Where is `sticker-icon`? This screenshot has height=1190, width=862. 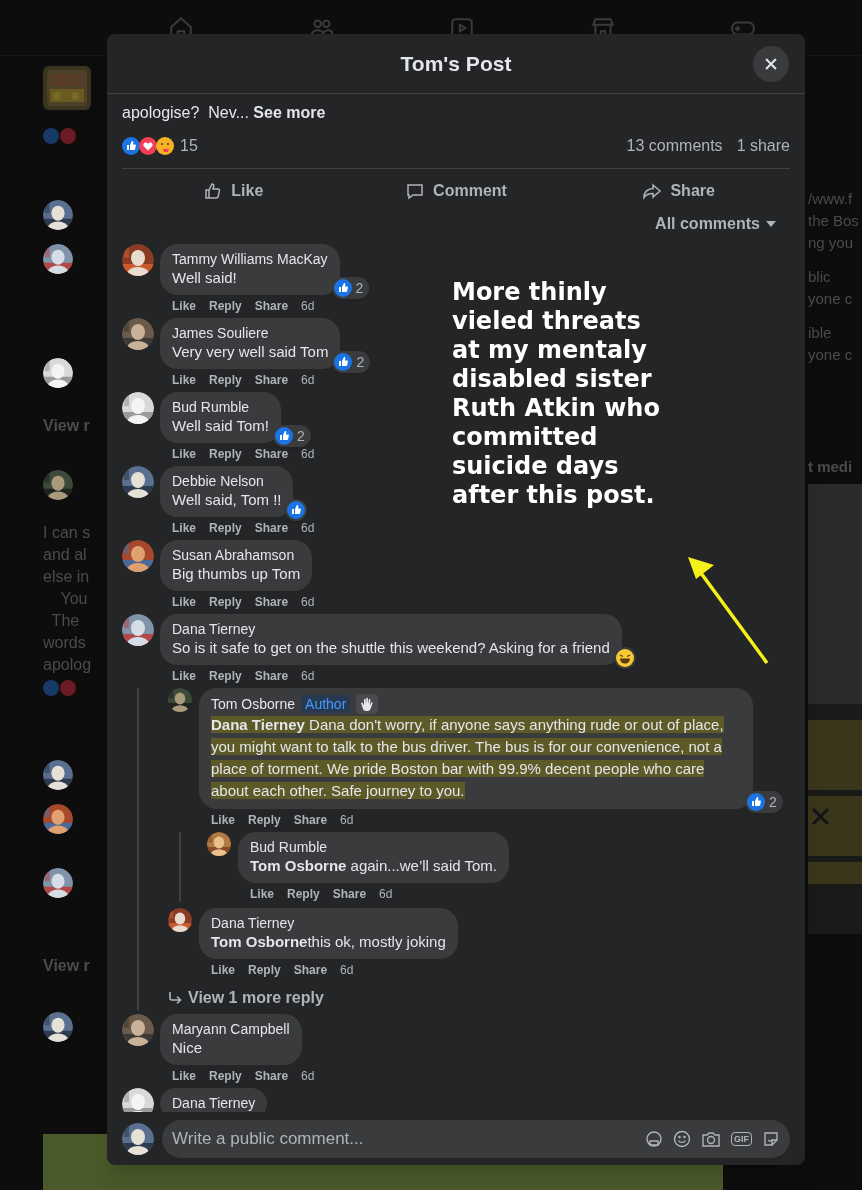
sticker-icon is located at coordinates (771, 1139).